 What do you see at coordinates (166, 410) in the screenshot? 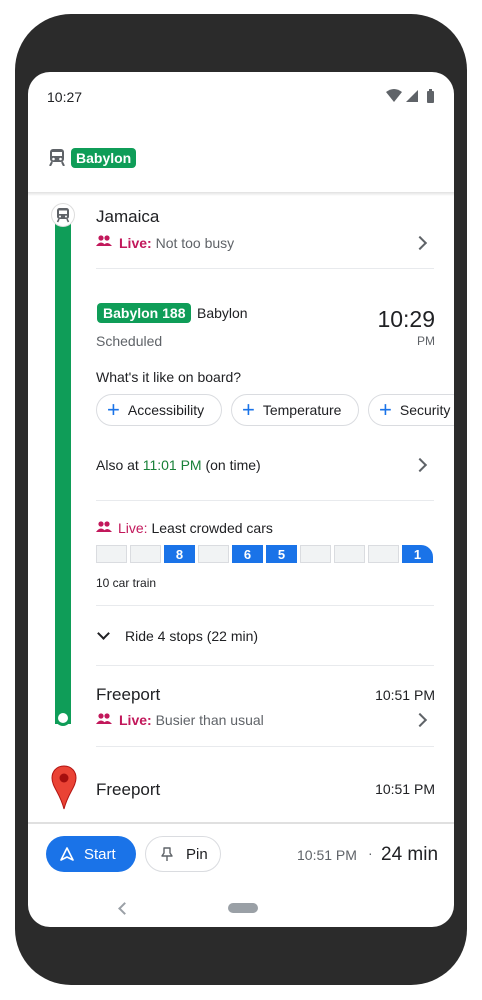
I see `chip-label: Accessibility` at bounding box center [166, 410].